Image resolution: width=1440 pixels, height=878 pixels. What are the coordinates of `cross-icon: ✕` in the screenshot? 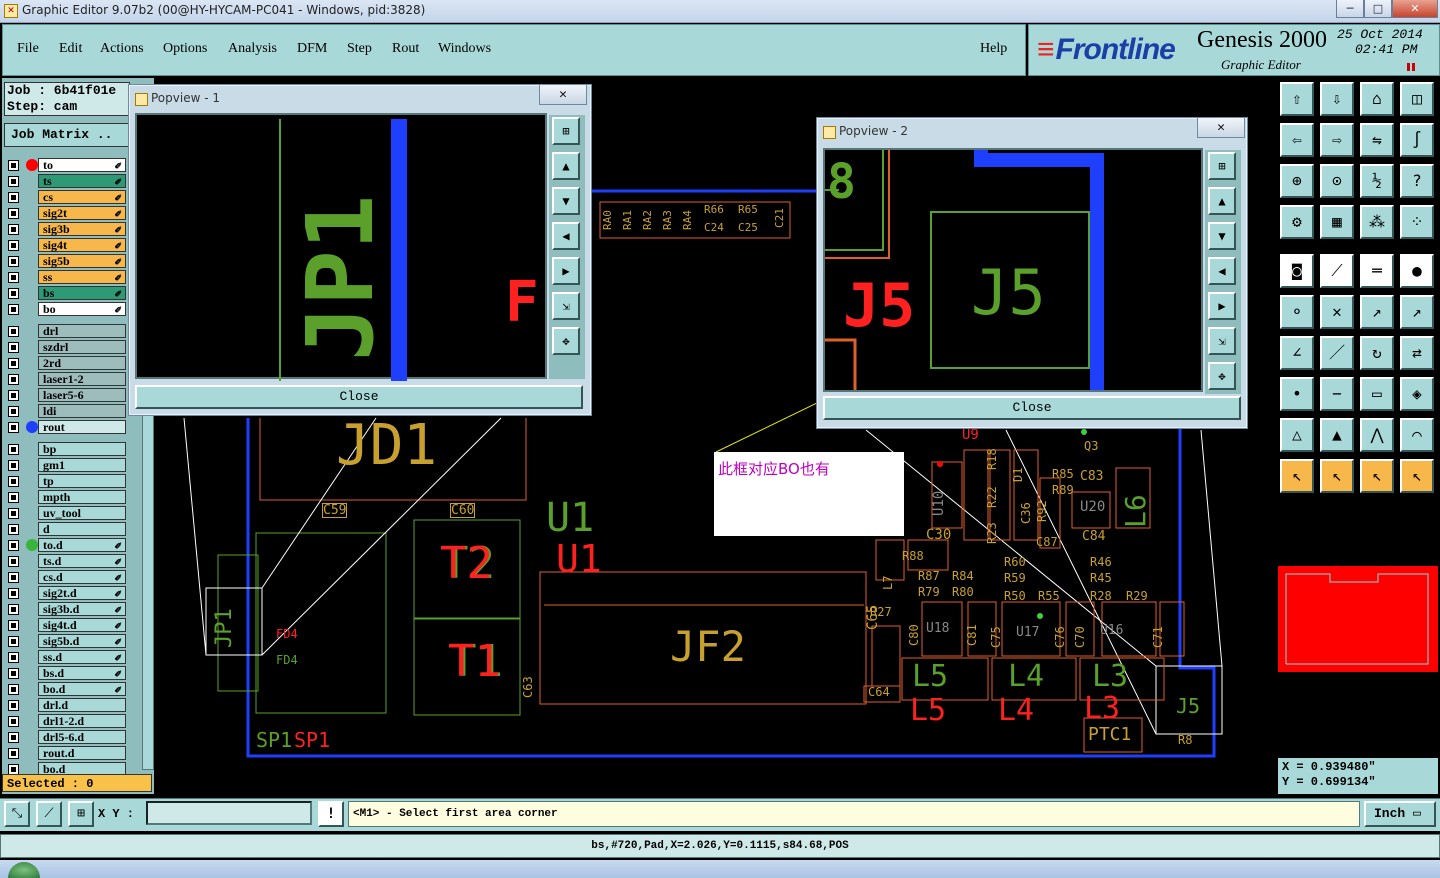 It's located at (1337, 312).